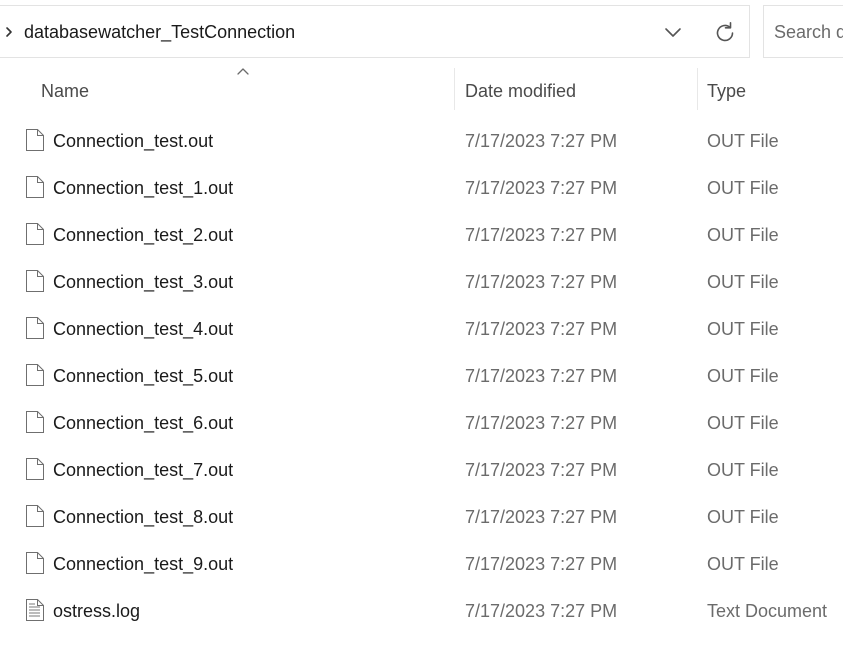 The image size is (843, 651). I want to click on file-name: Connection_test_1.out, so click(143, 188).